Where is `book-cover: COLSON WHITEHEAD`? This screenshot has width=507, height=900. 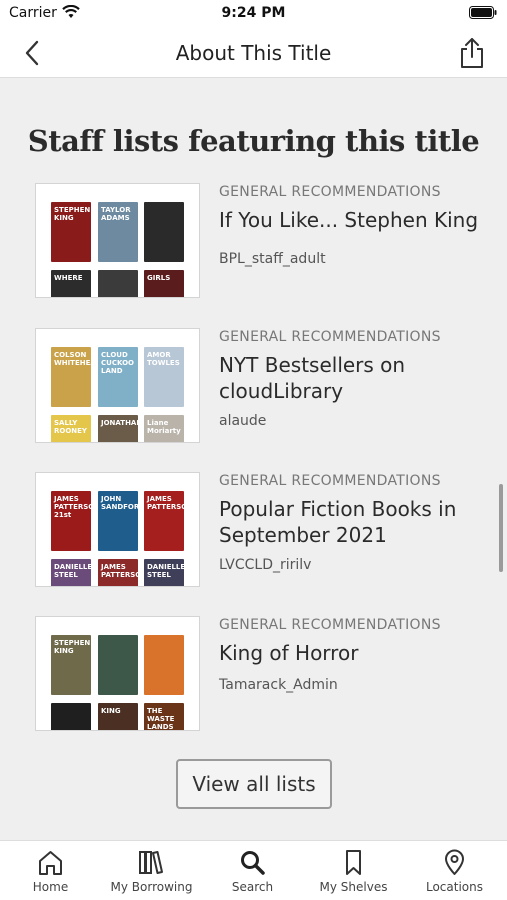 book-cover: COLSON WHITEHEAD is located at coordinates (76, 377).